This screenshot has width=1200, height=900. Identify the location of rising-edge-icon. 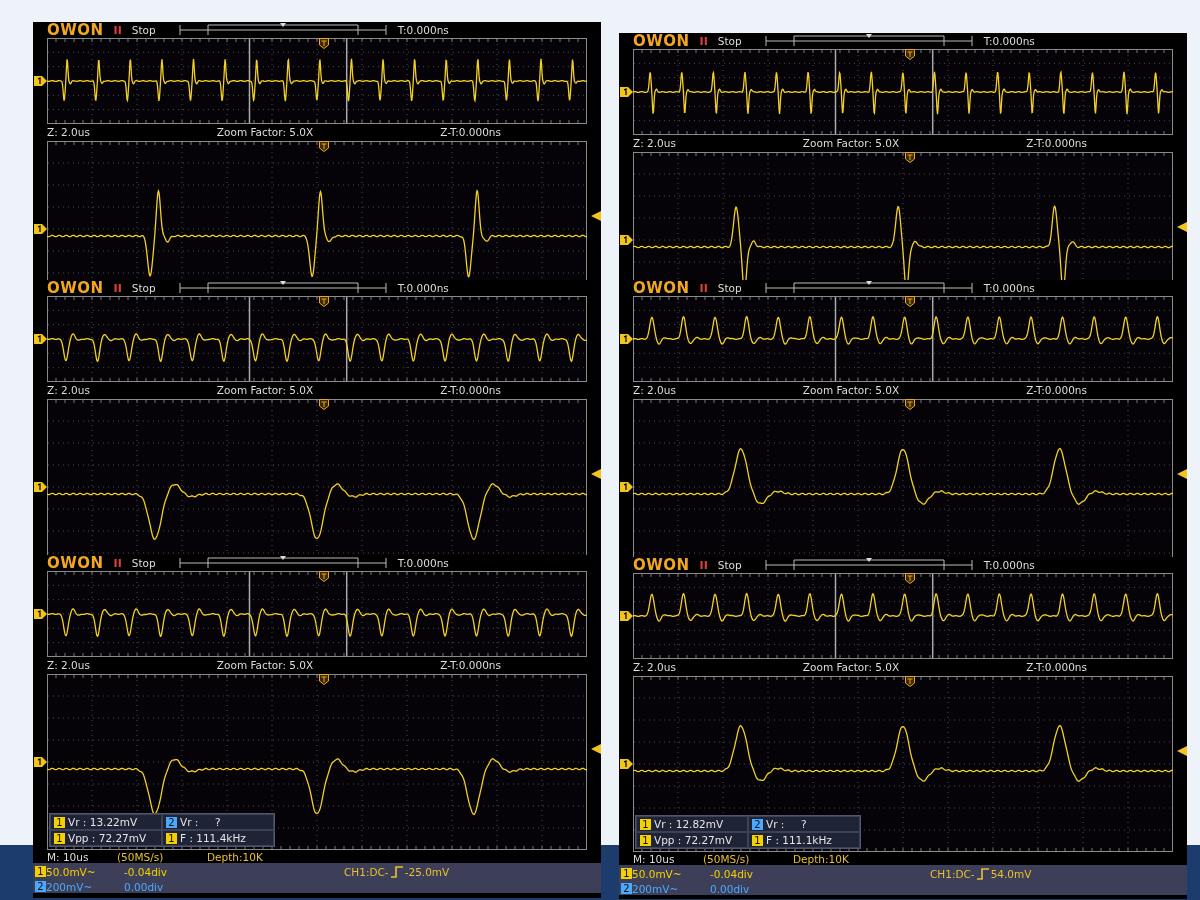
(982, 873).